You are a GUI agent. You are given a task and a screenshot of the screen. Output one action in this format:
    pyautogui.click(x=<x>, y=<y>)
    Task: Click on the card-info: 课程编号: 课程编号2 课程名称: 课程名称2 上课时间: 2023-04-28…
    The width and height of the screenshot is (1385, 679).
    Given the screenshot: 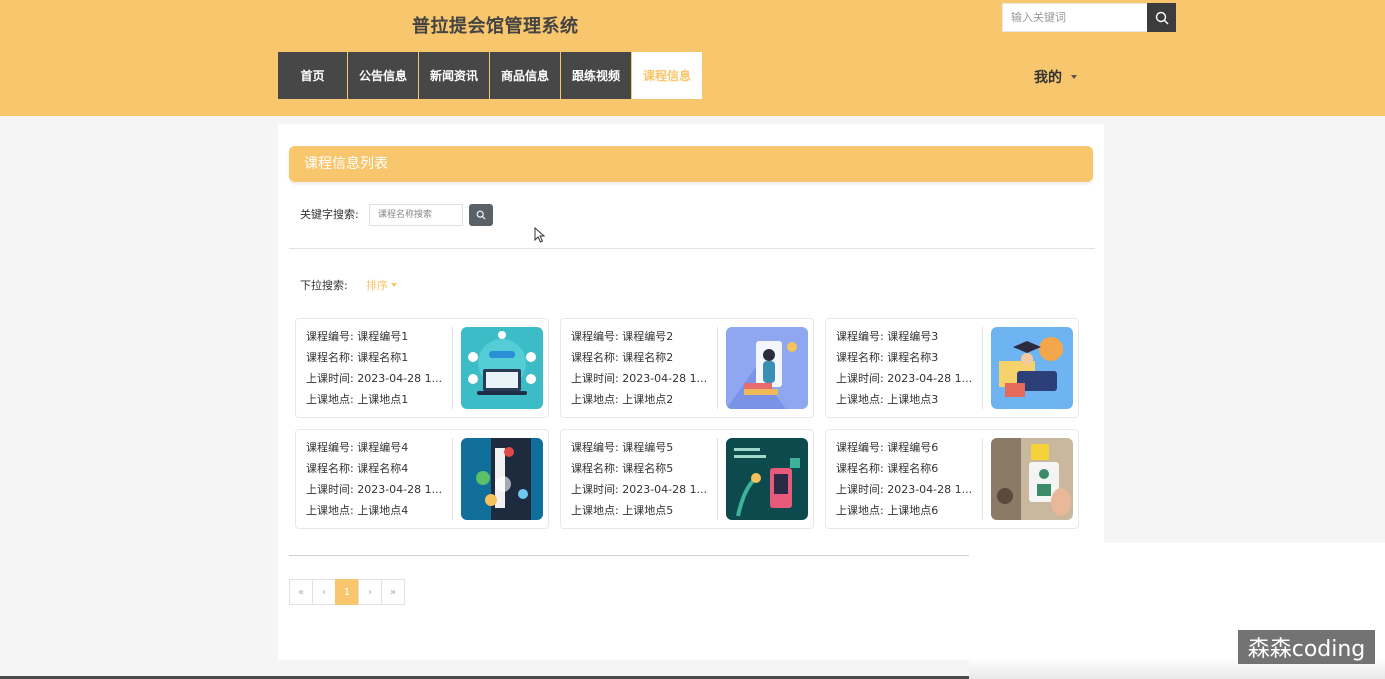 What is the action you would take?
    pyautogui.click(x=642, y=368)
    